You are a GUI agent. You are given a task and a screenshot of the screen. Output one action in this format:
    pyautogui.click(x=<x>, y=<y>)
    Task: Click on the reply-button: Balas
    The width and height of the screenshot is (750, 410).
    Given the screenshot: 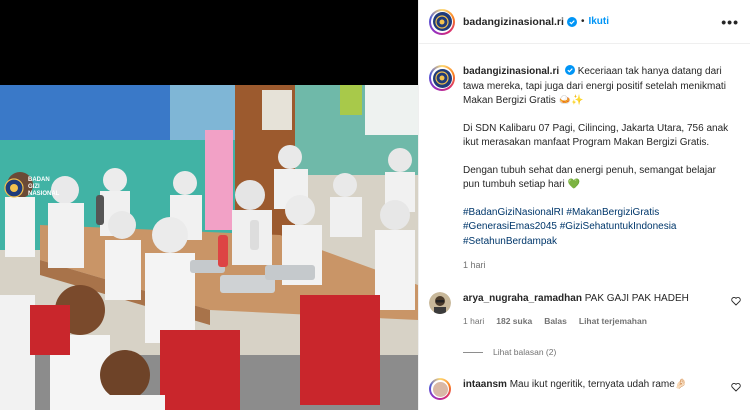 What is the action you would take?
    pyautogui.click(x=555, y=321)
    